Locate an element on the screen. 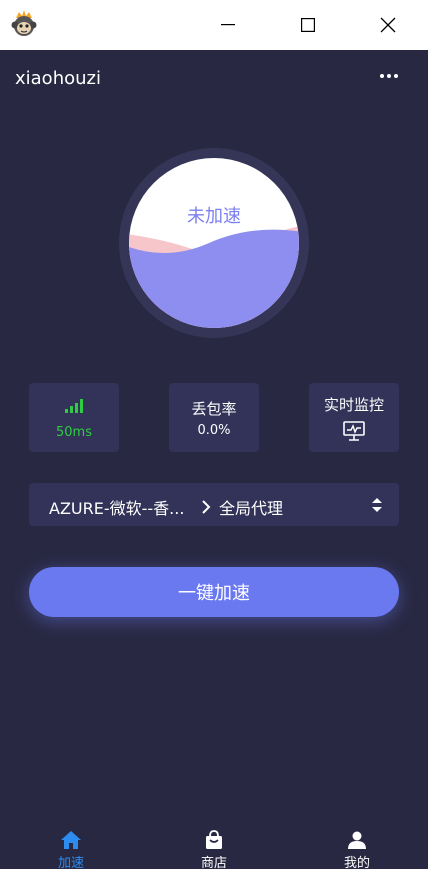 This screenshot has height=869, width=431. more-dots-icon is located at coordinates (389, 76).